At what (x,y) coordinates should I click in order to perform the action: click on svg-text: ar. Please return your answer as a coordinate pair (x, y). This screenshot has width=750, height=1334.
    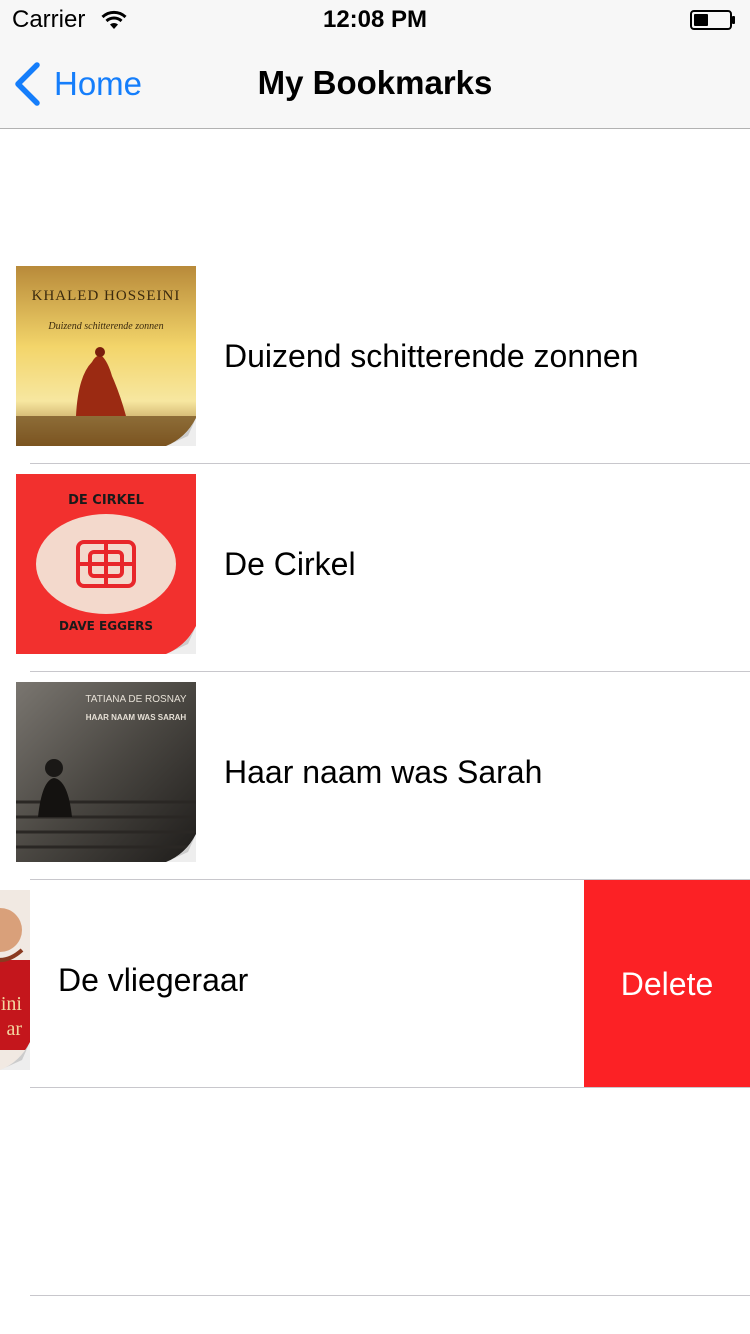
    Looking at the image, I should click on (14, 1029).